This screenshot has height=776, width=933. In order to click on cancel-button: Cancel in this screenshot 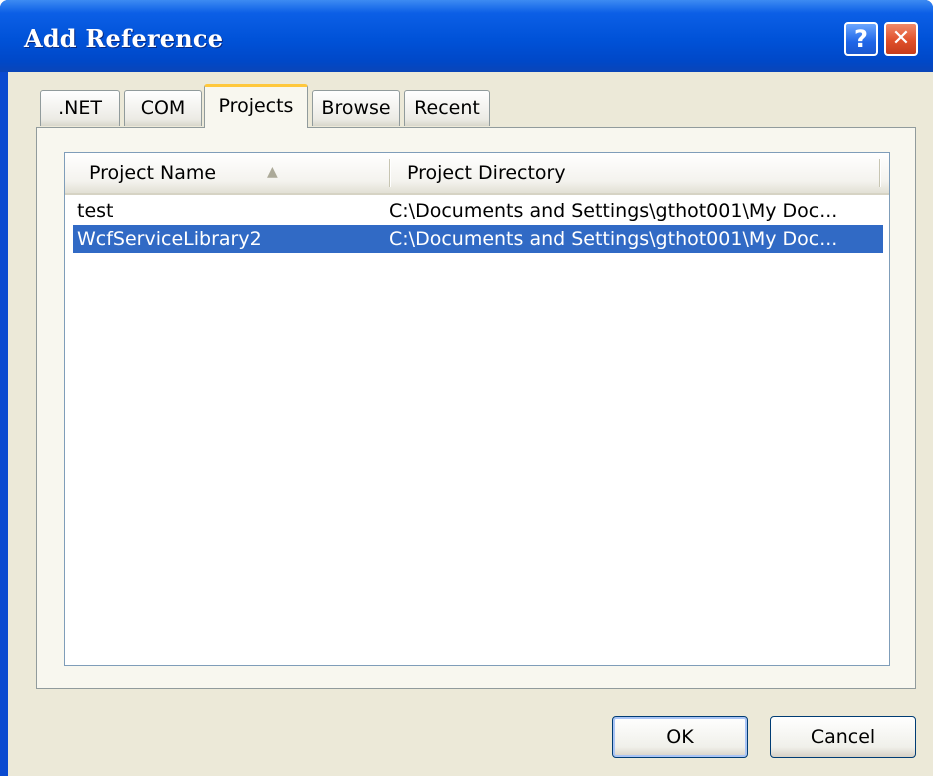, I will do `click(843, 737)`.